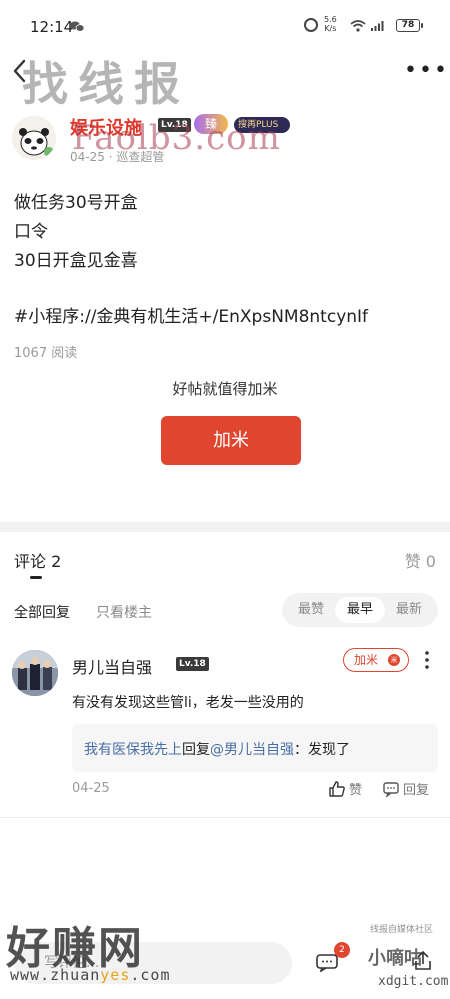 The width and height of the screenshot is (450, 999). Describe the element at coordinates (112, 666) in the screenshot. I see `commenter-name: 男儿当自强` at that location.